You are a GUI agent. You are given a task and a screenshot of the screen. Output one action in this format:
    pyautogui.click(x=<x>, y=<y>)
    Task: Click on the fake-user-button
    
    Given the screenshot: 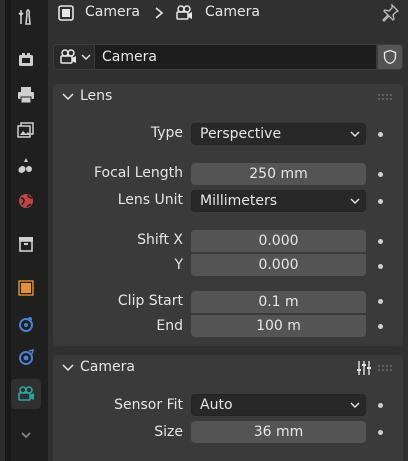 What is the action you would take?
    pyautogui.click(x=390, y=57)
    